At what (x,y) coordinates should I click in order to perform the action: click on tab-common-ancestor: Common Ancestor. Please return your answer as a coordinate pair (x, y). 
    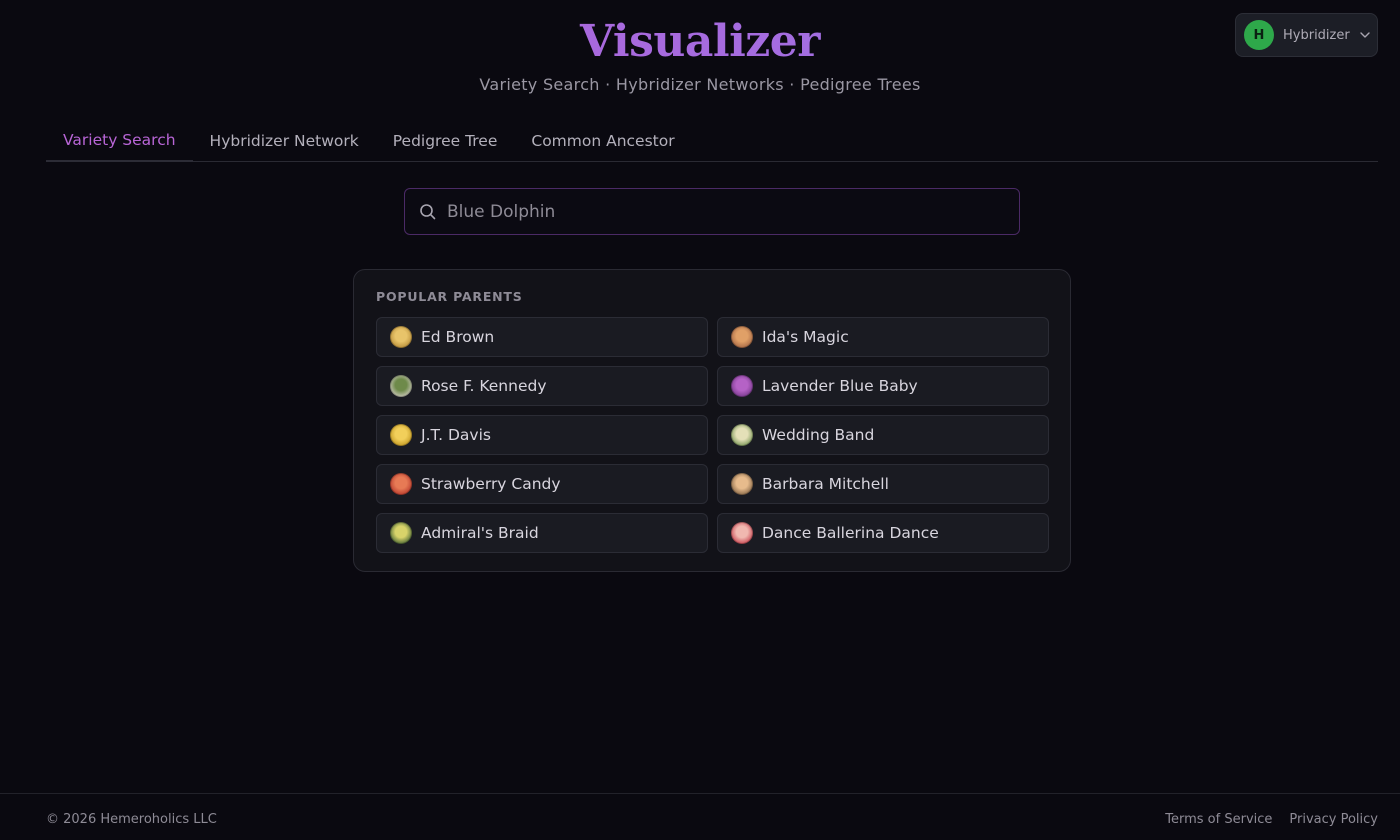
    Looking at the image, I should click on (602, 142).